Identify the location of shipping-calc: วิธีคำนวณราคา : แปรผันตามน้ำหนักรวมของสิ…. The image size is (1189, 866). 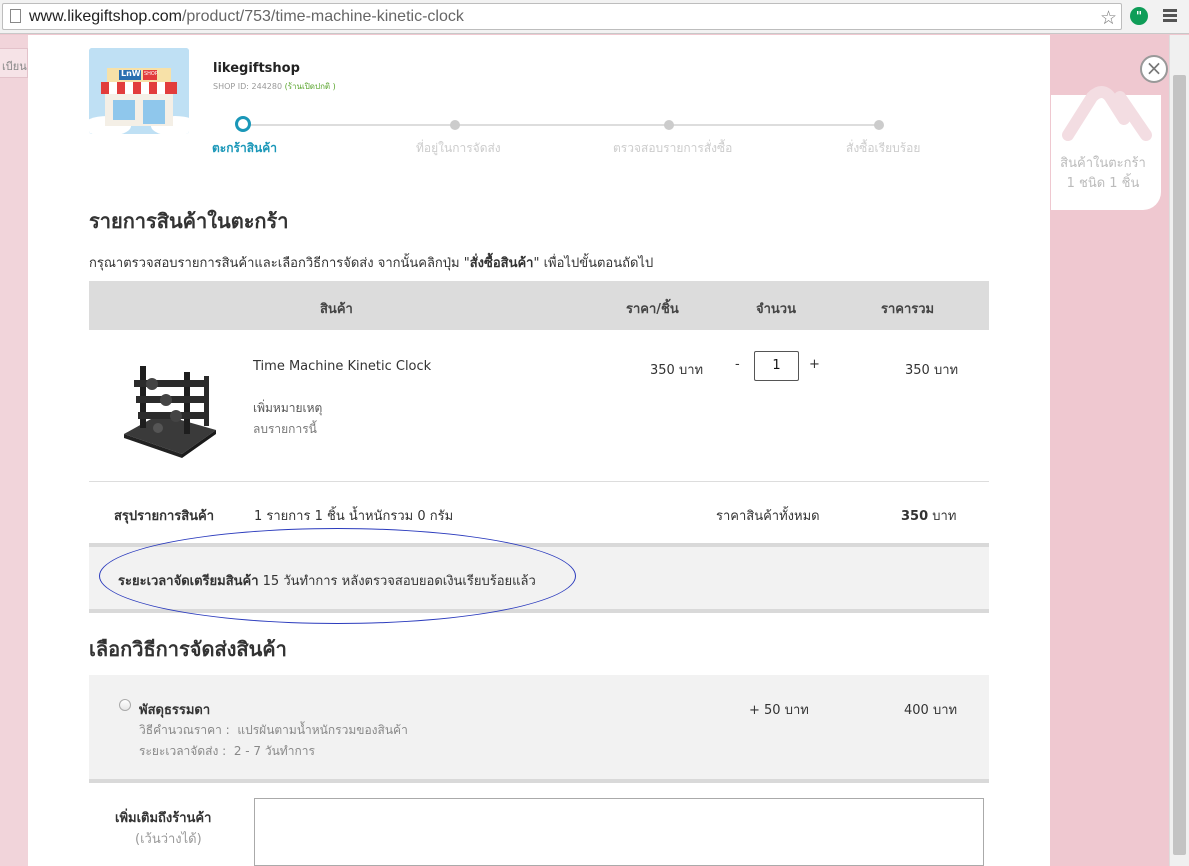
(273, 730).